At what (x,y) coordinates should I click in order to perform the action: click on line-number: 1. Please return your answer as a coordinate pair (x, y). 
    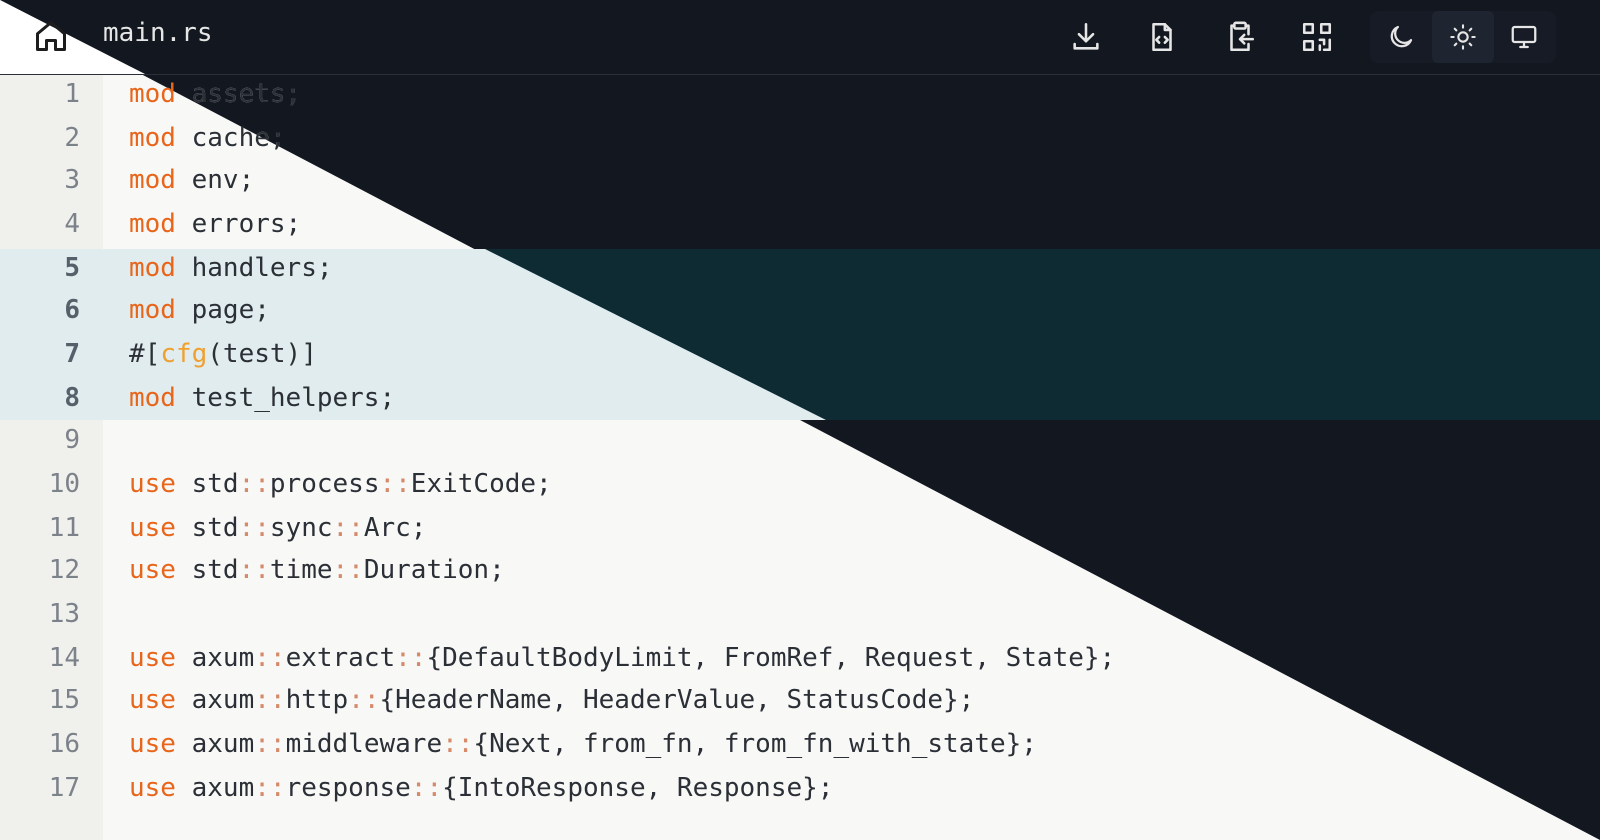
    Looking at the image, I should click on (40, 94).